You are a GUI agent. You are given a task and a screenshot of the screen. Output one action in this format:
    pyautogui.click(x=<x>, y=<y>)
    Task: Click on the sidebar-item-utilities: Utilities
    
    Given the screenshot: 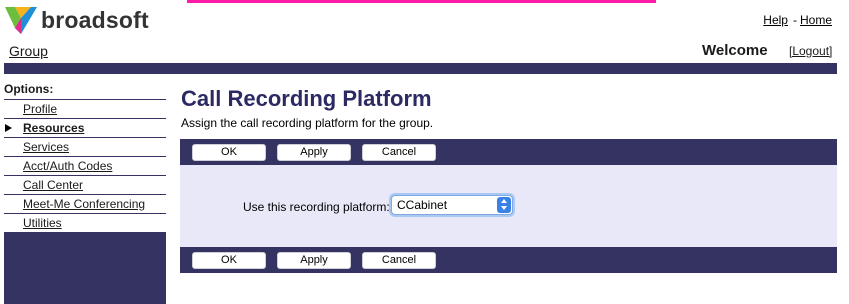 What is the action you would take?
    pyautogui.click(x=85, y=223)
    